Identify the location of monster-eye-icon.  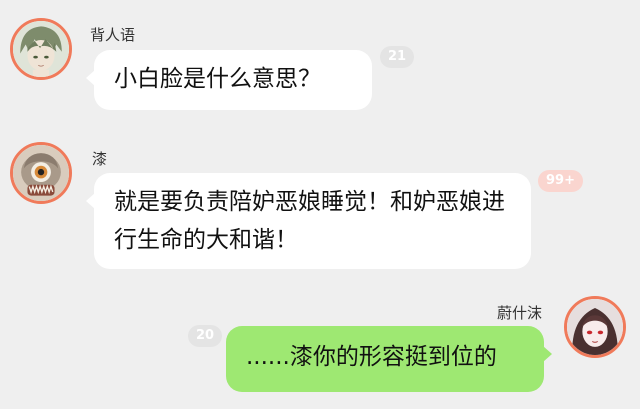
(41, 173).